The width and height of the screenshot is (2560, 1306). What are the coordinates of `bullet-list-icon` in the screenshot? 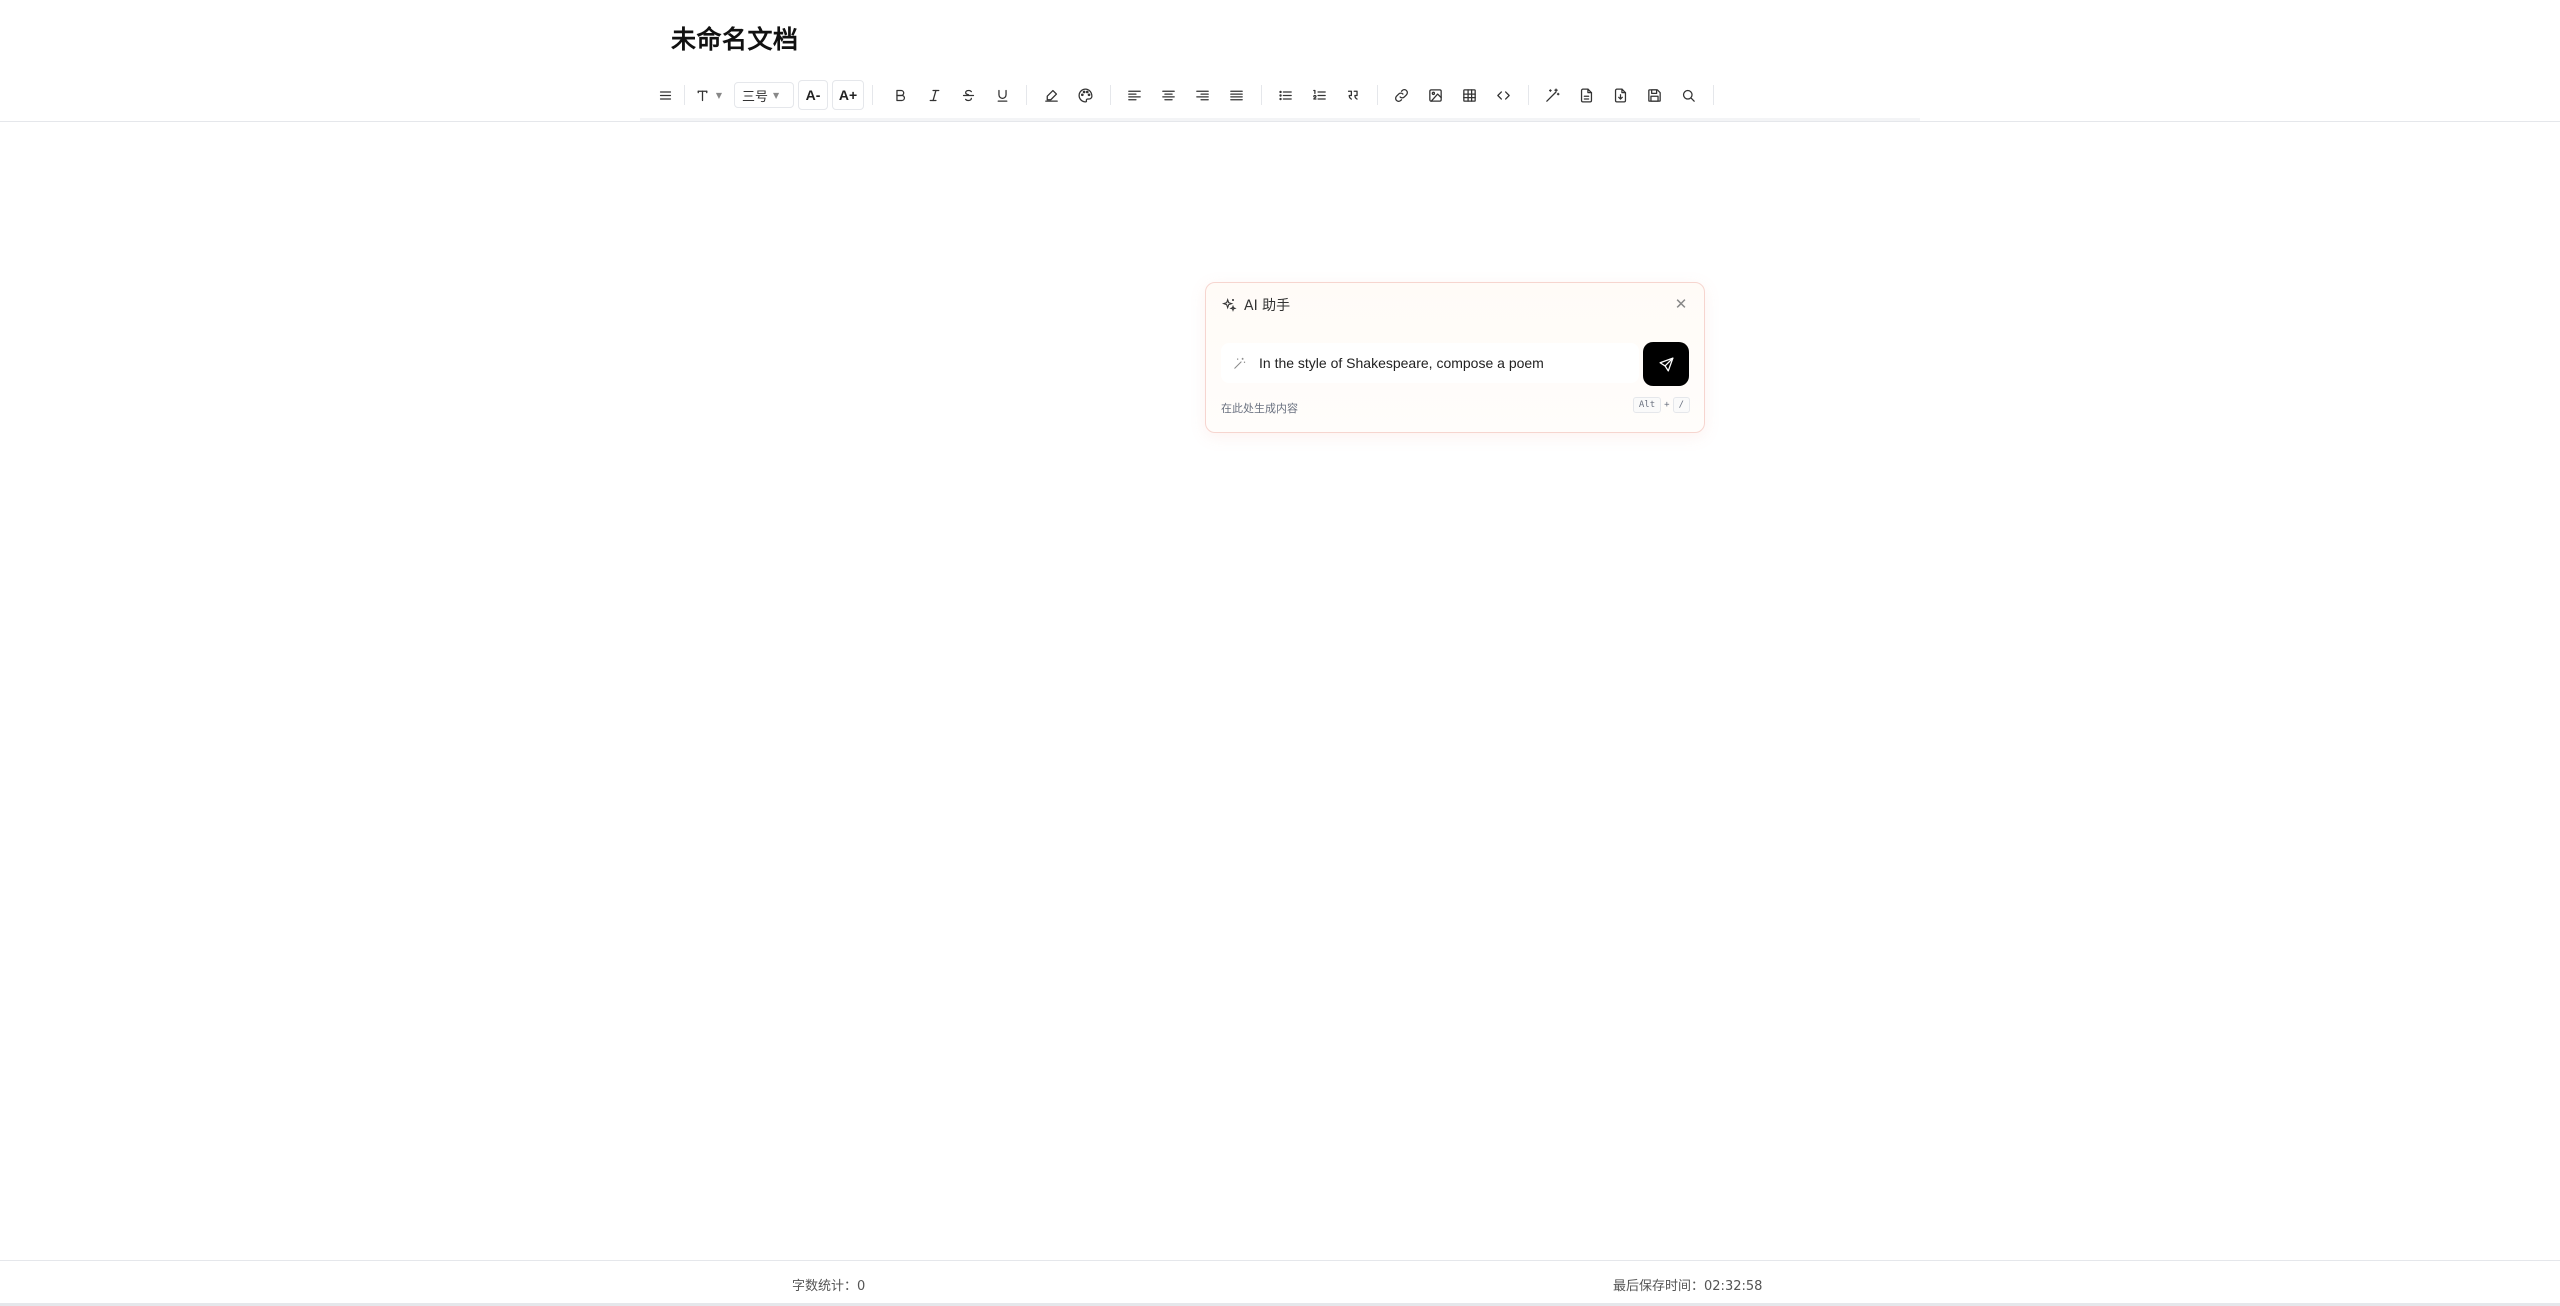 It's located at (1285, 95).